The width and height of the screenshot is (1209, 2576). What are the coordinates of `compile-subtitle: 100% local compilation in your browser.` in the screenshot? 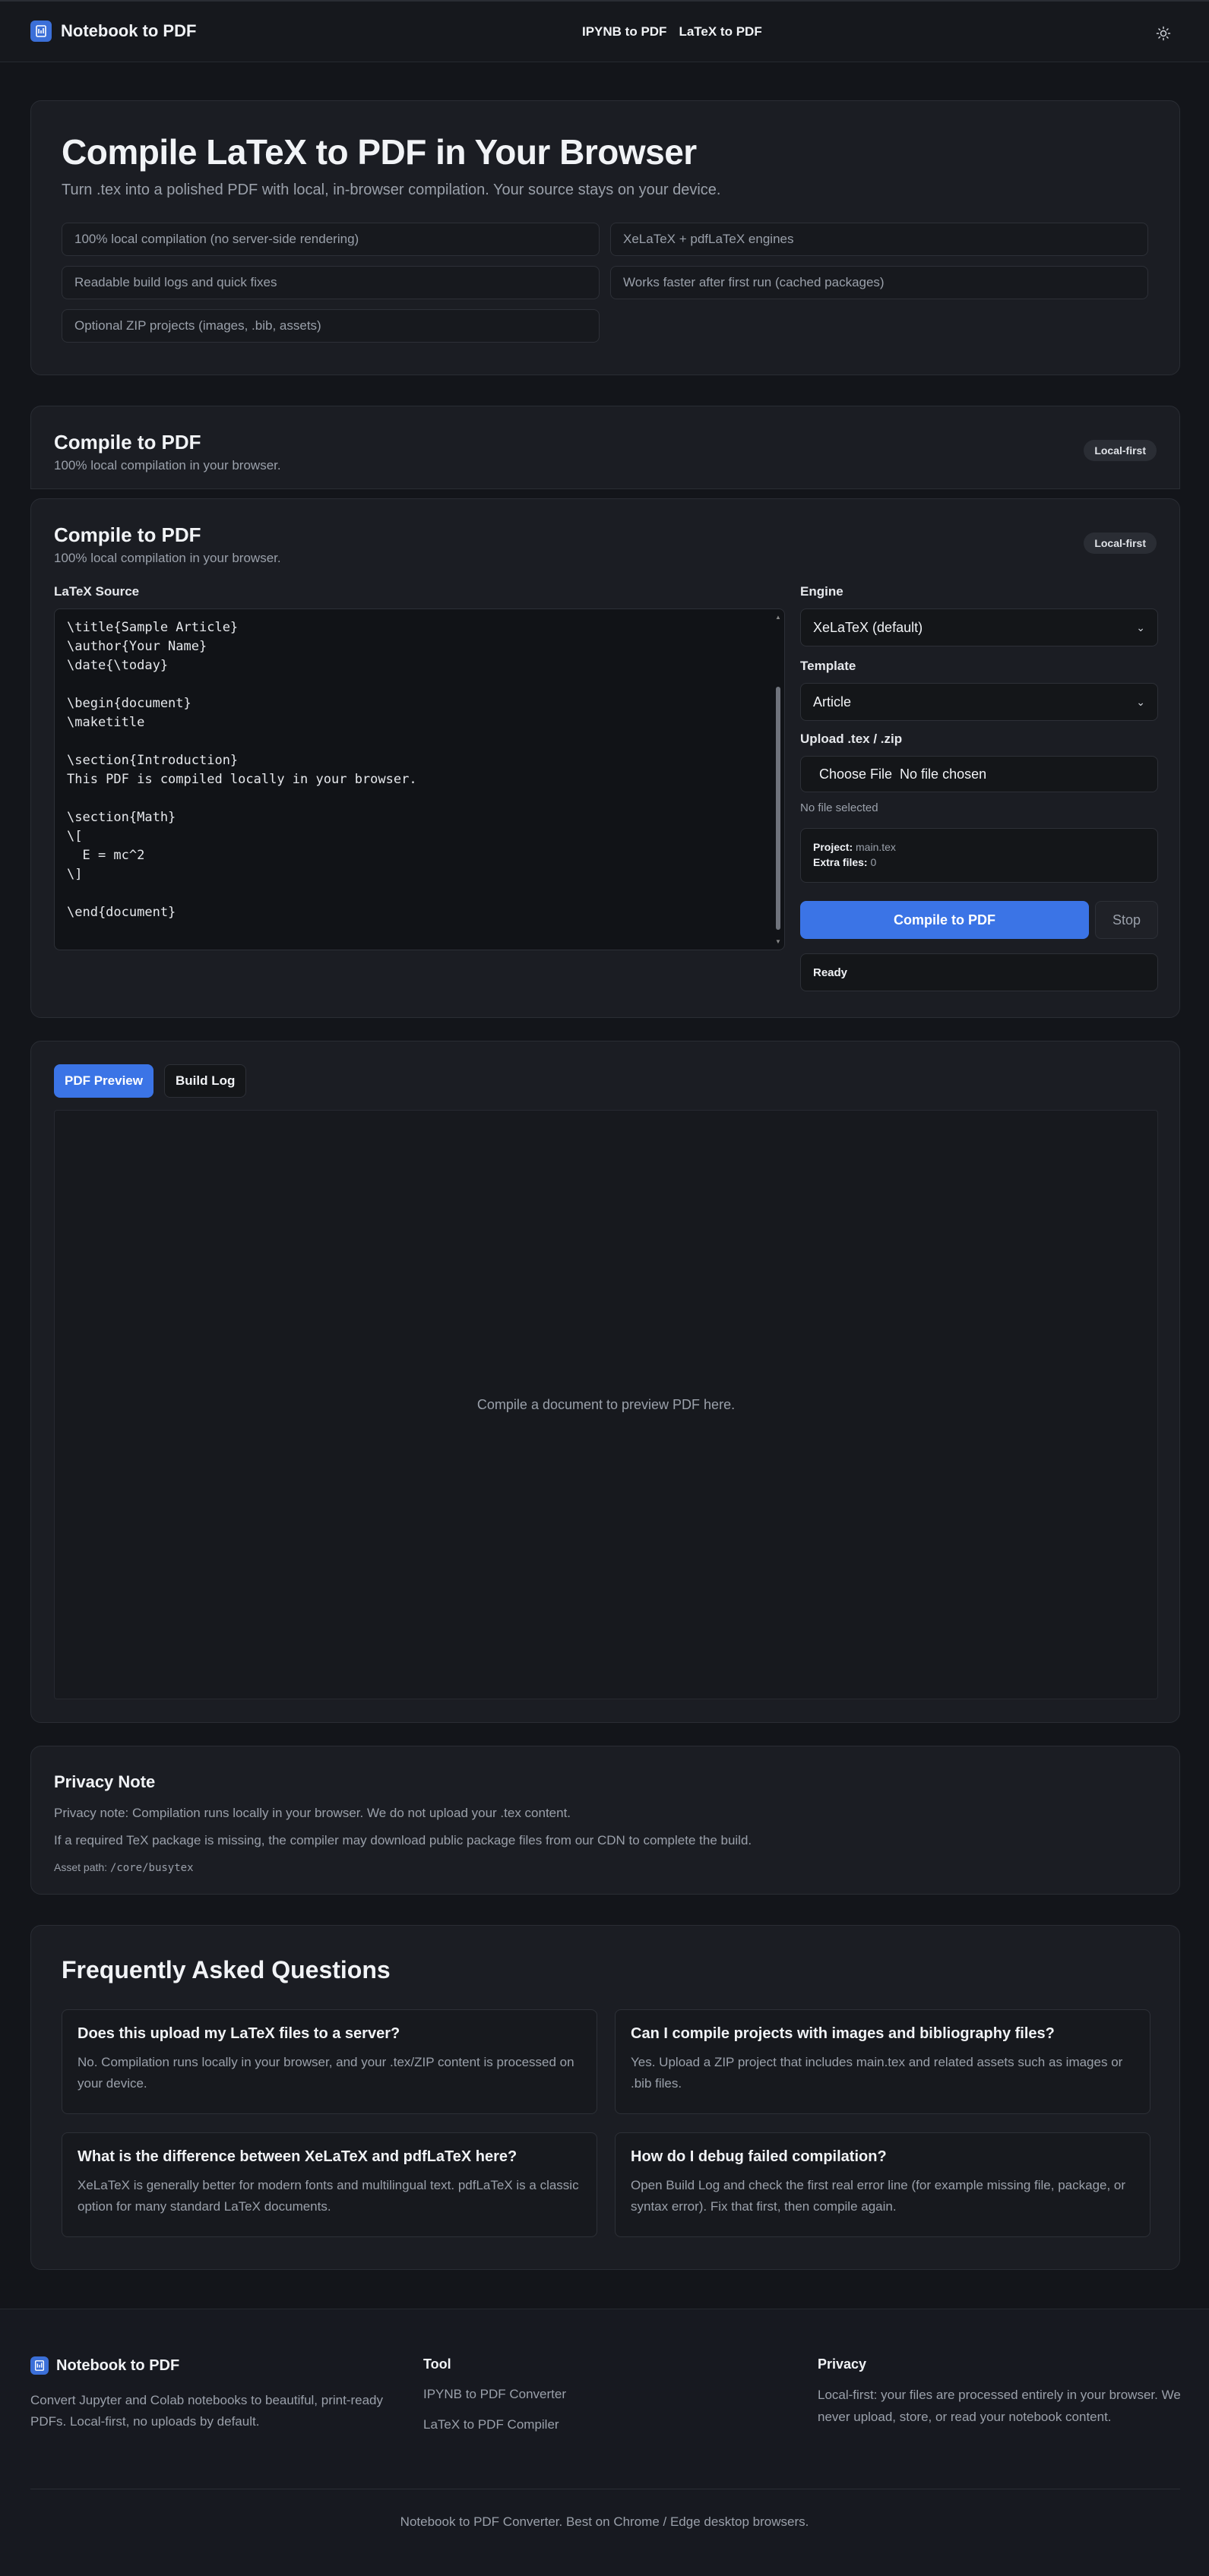 It's located at (168, 558).